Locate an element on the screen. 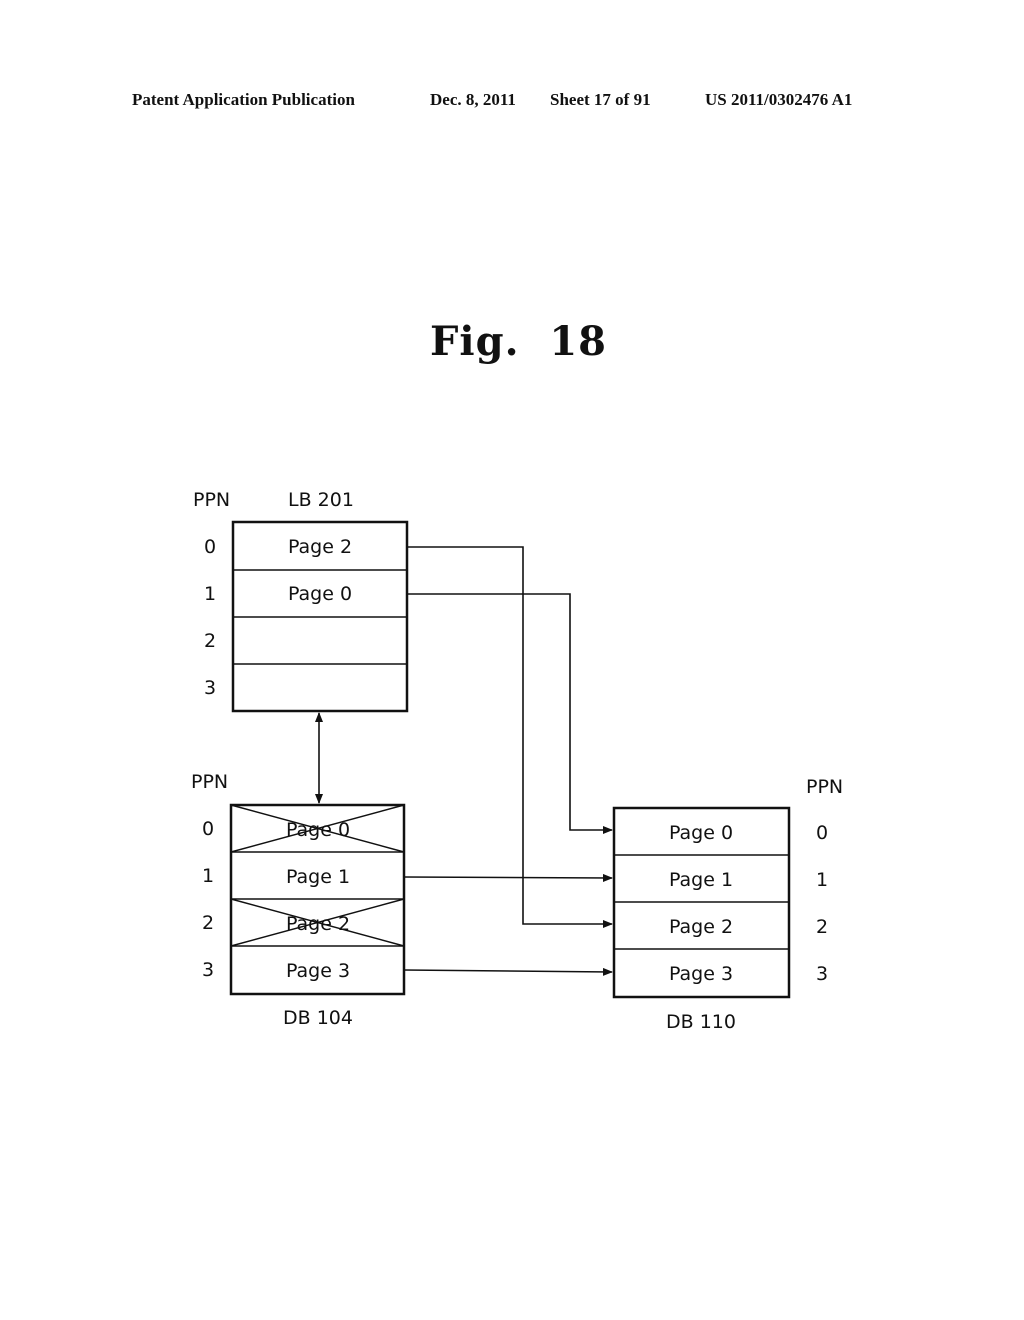  lb201-ppn-1: 1 is located at coordinates (210, 594).